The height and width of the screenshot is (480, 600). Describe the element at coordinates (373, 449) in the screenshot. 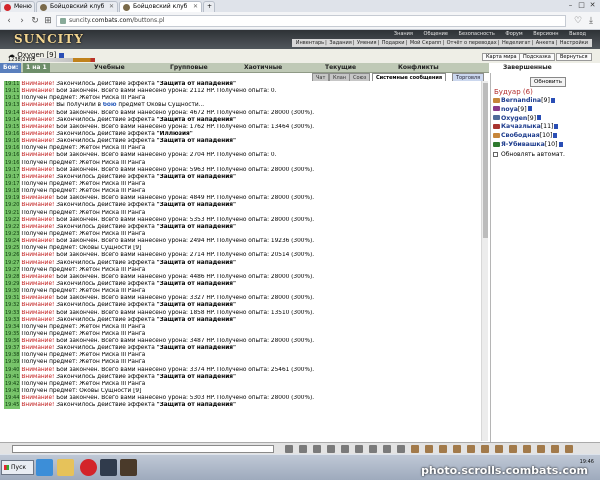

I see `settings-icon` at that location.